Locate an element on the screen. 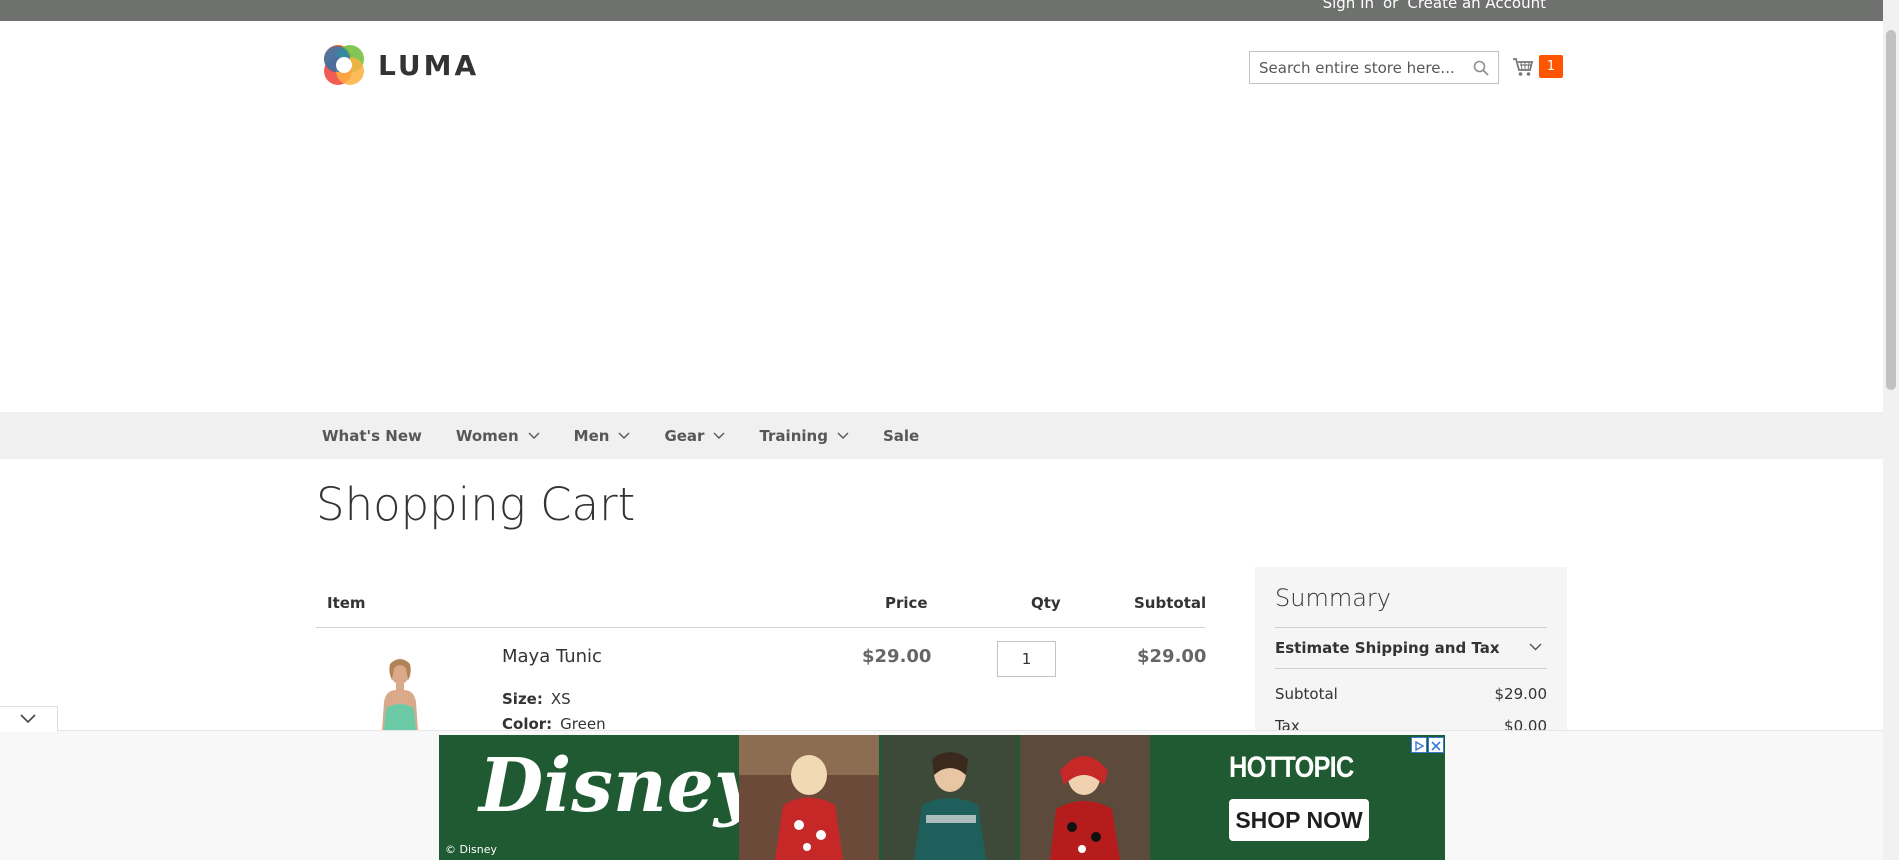 Image resolution: width=1899 pixels, height=860 pixels. product-subtotal: $29.00 is located at coordinates (1172, 656).